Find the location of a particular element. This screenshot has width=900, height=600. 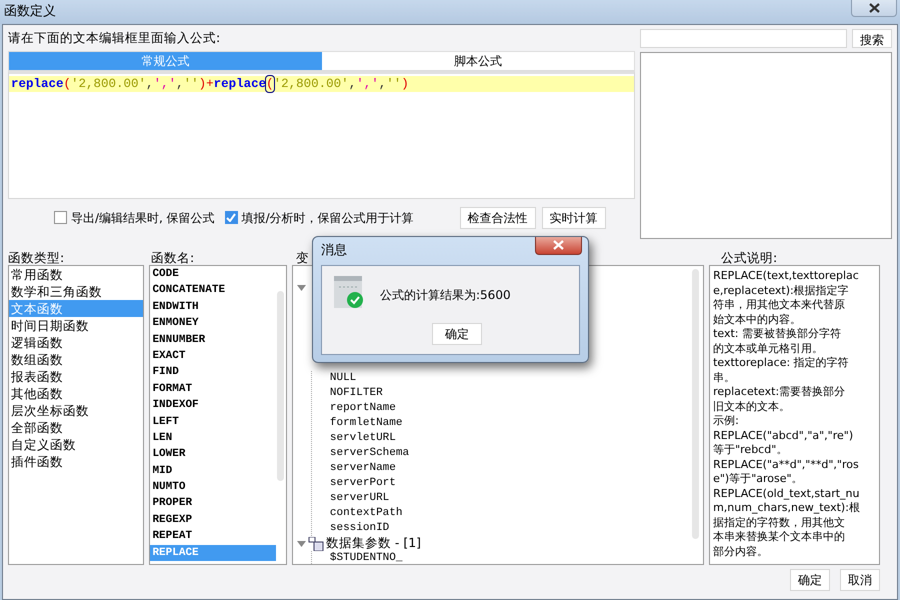

tree-item: formletName is located at coordinates (517, 423).